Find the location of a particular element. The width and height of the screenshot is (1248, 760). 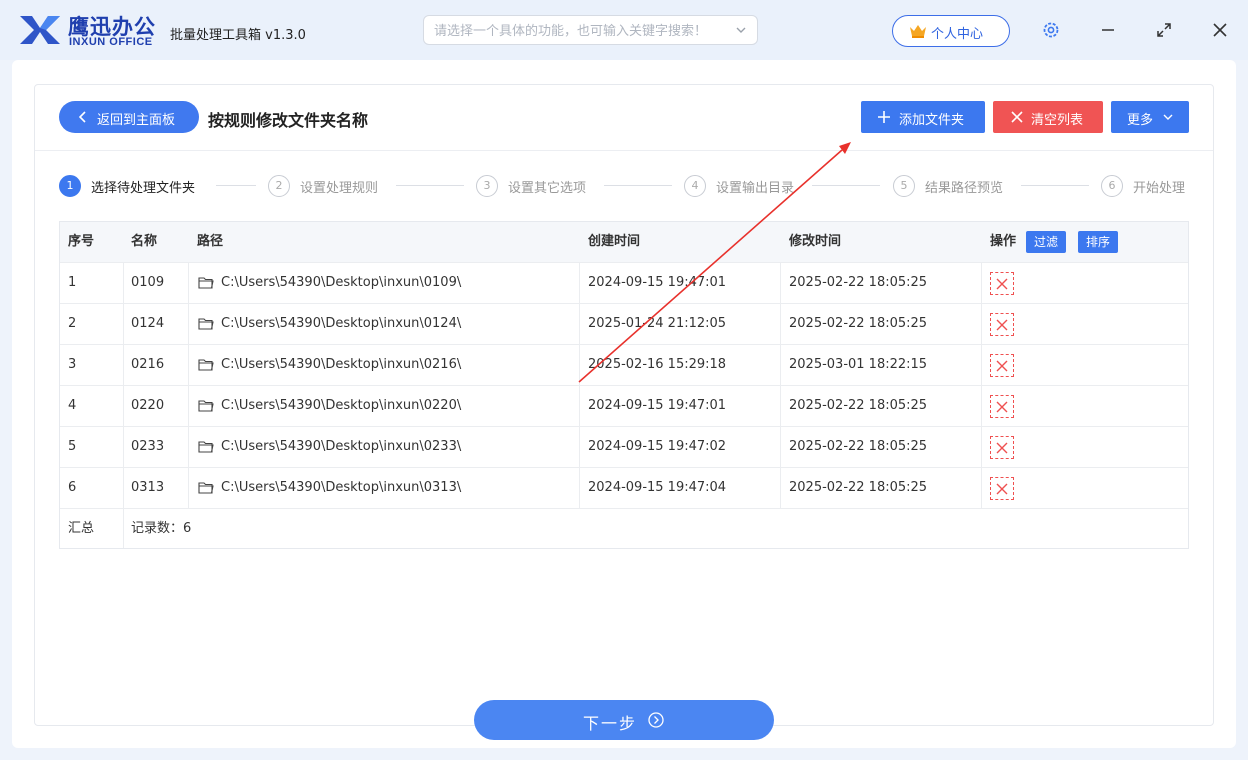

clear-list-button: 清空列表 is located at coordinates (1048, 117).